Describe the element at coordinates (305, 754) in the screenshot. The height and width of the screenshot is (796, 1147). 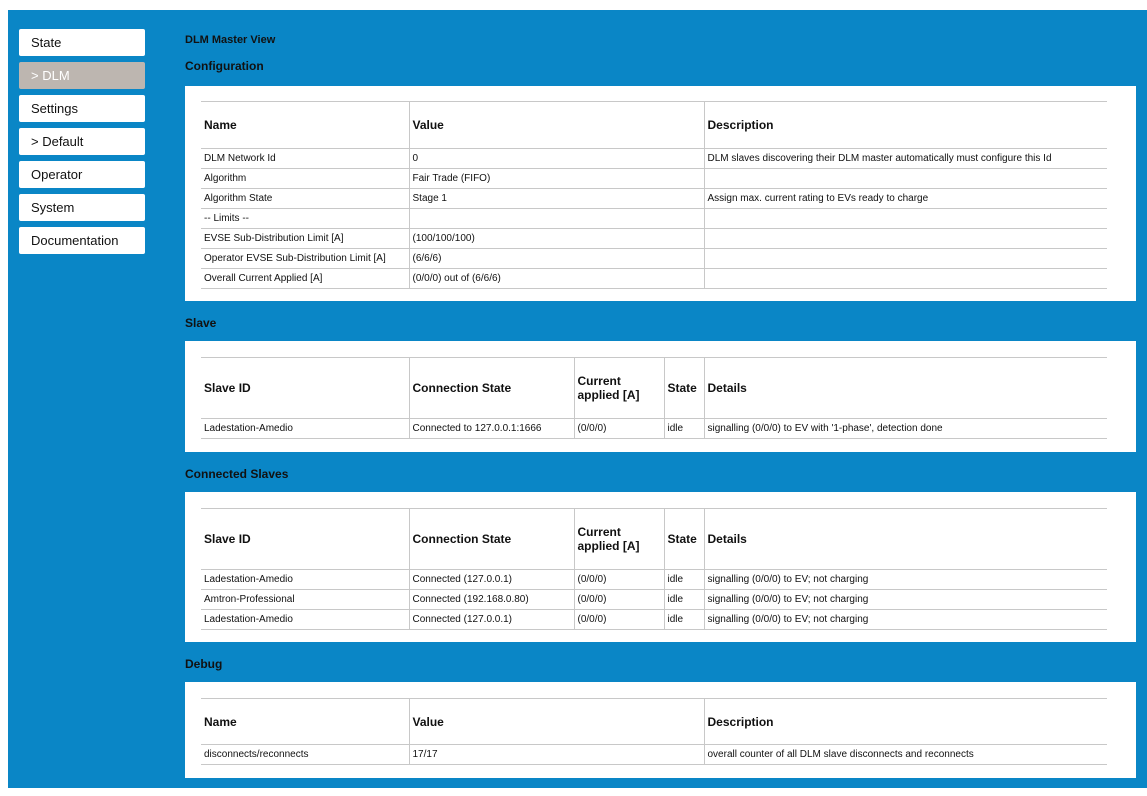
I see `cell-name: disconnects/reconnects` at that location.